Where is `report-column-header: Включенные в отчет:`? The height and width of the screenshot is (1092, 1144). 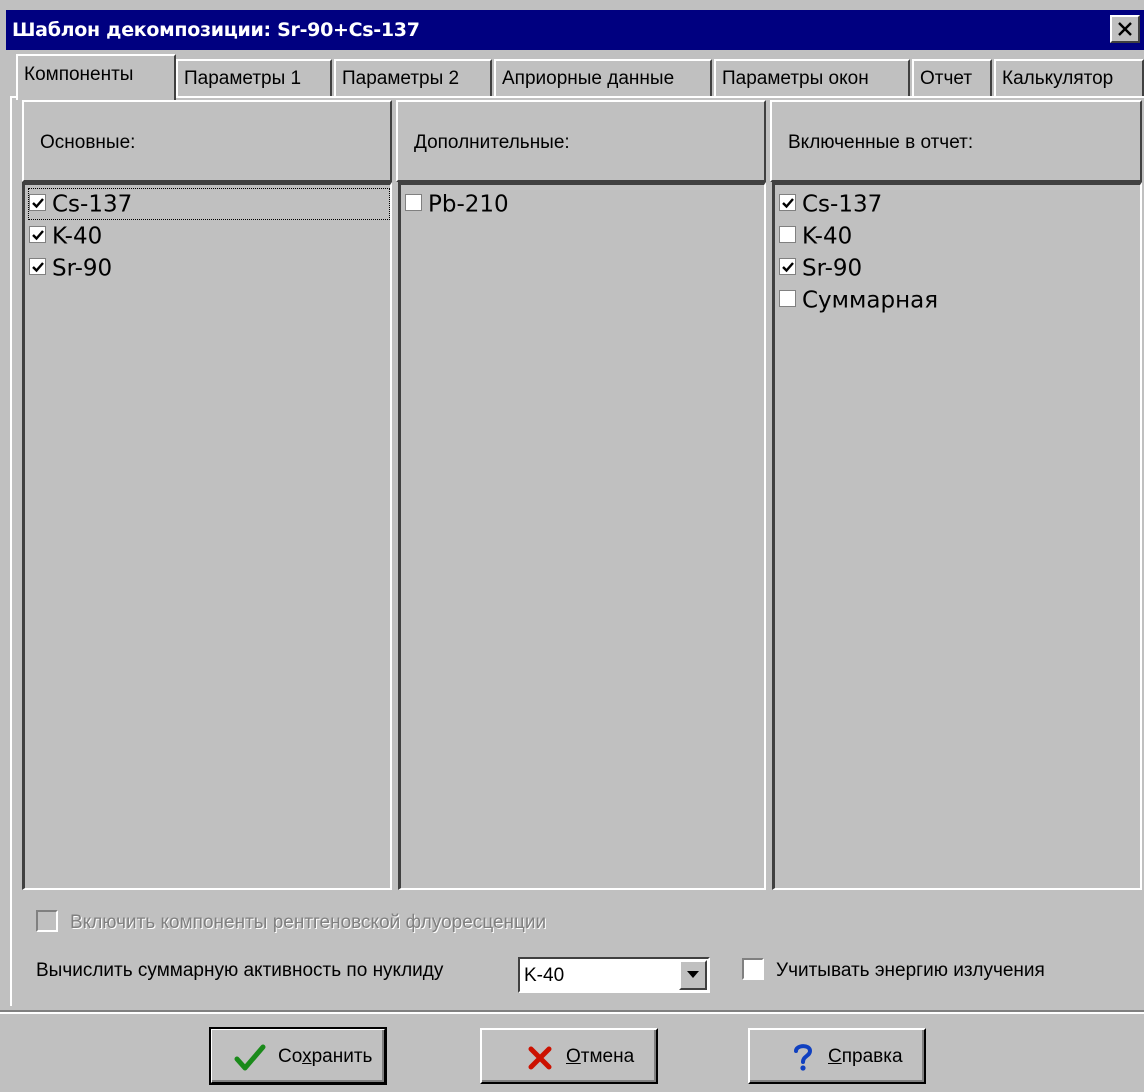
report-column-header: Включенные в отчет: is located at coordinates (956, 141).